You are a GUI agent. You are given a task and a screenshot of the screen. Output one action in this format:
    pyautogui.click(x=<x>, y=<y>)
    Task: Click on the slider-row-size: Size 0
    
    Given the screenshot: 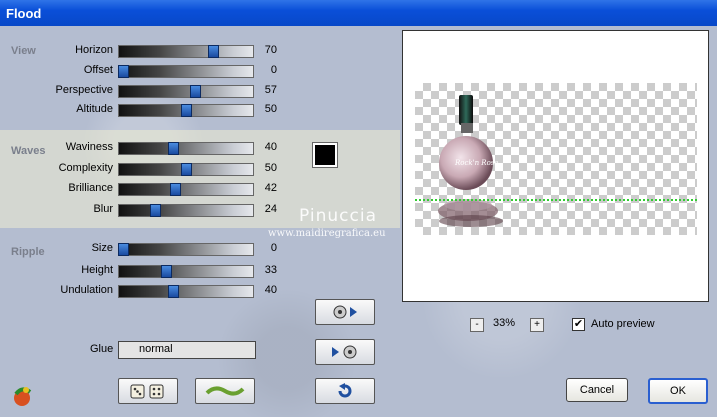 What is the action you would take?
    pyautogui.click(x=145, y=249)
    